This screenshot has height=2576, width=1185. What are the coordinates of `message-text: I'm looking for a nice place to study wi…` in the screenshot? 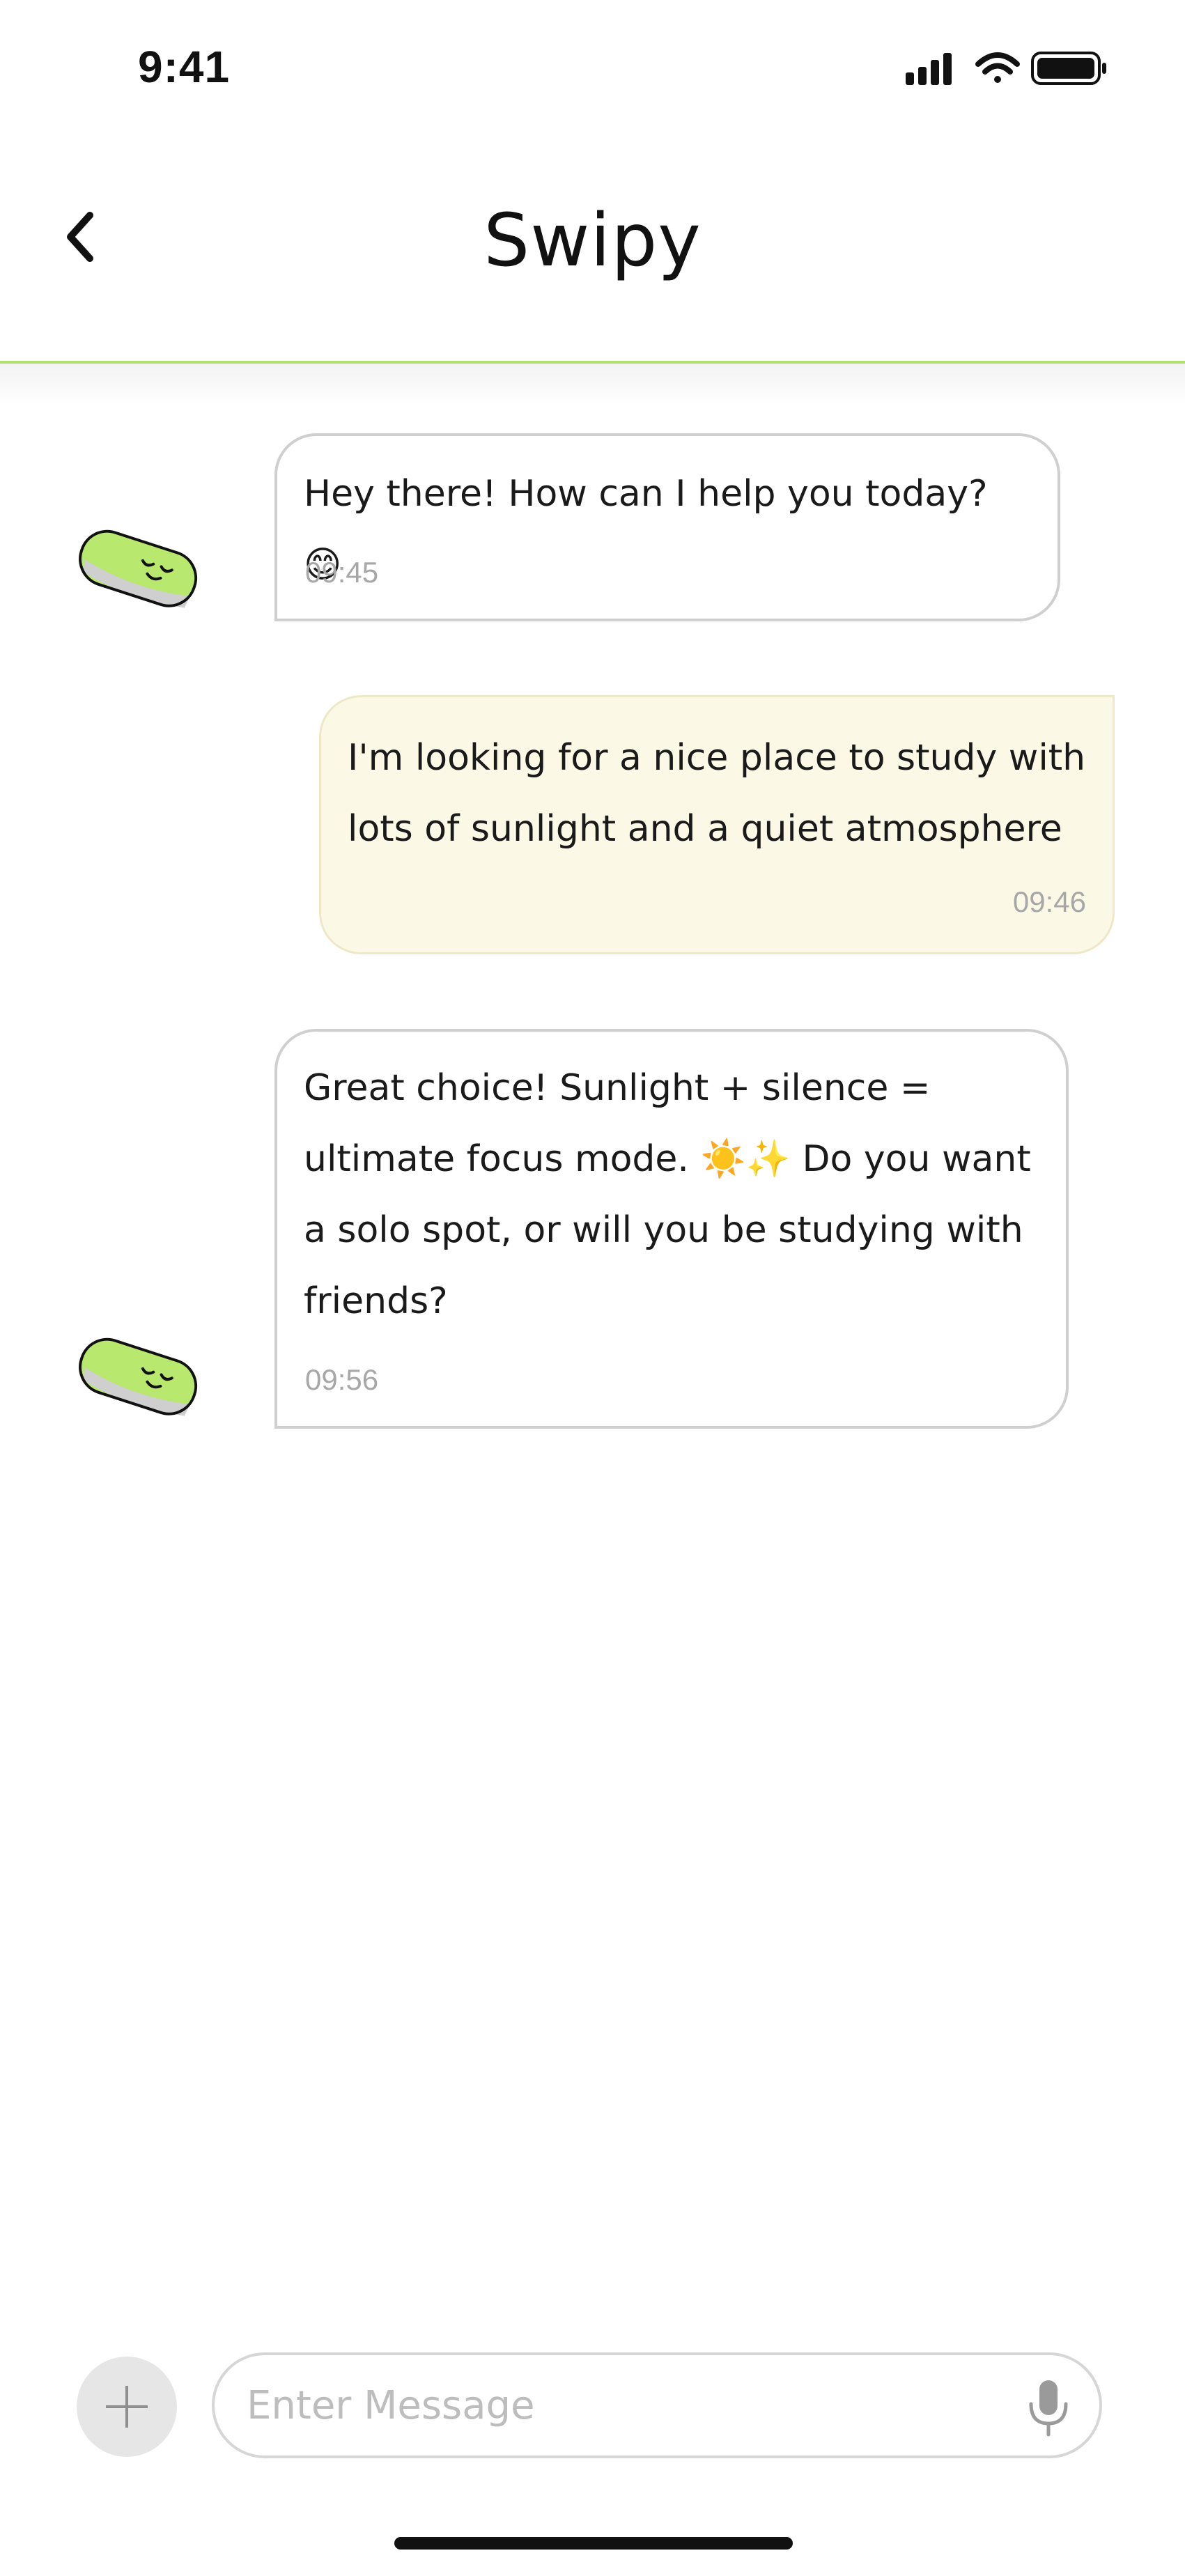 It's located at (717, 793).